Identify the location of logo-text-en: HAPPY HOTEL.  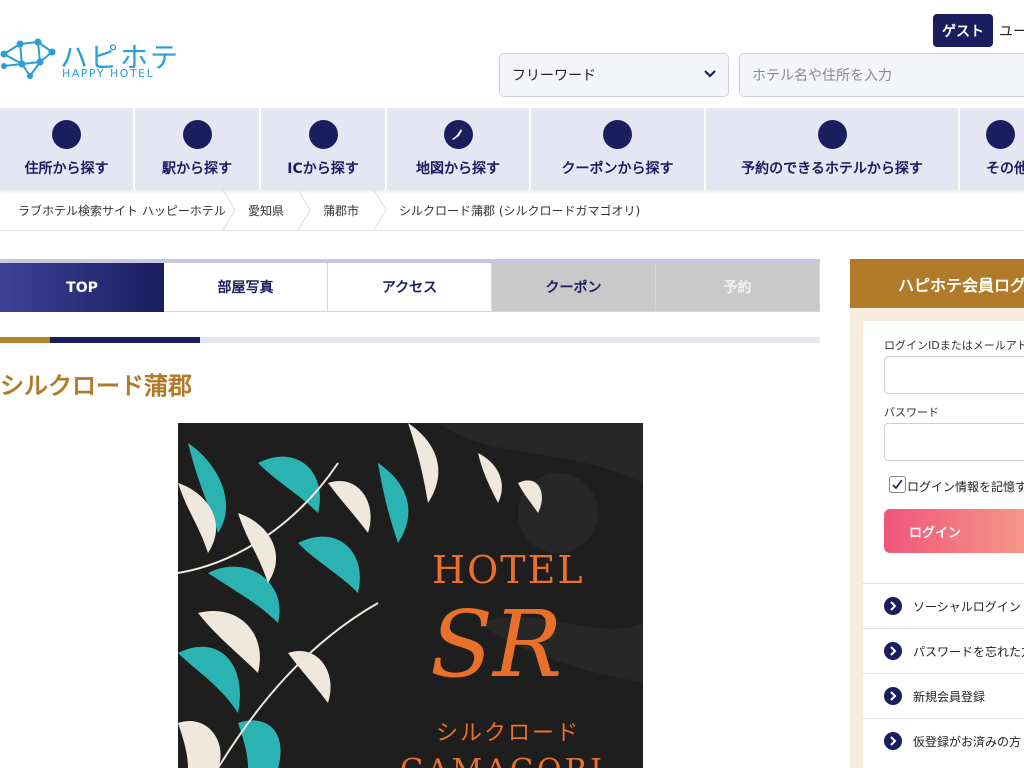
(108, 73).